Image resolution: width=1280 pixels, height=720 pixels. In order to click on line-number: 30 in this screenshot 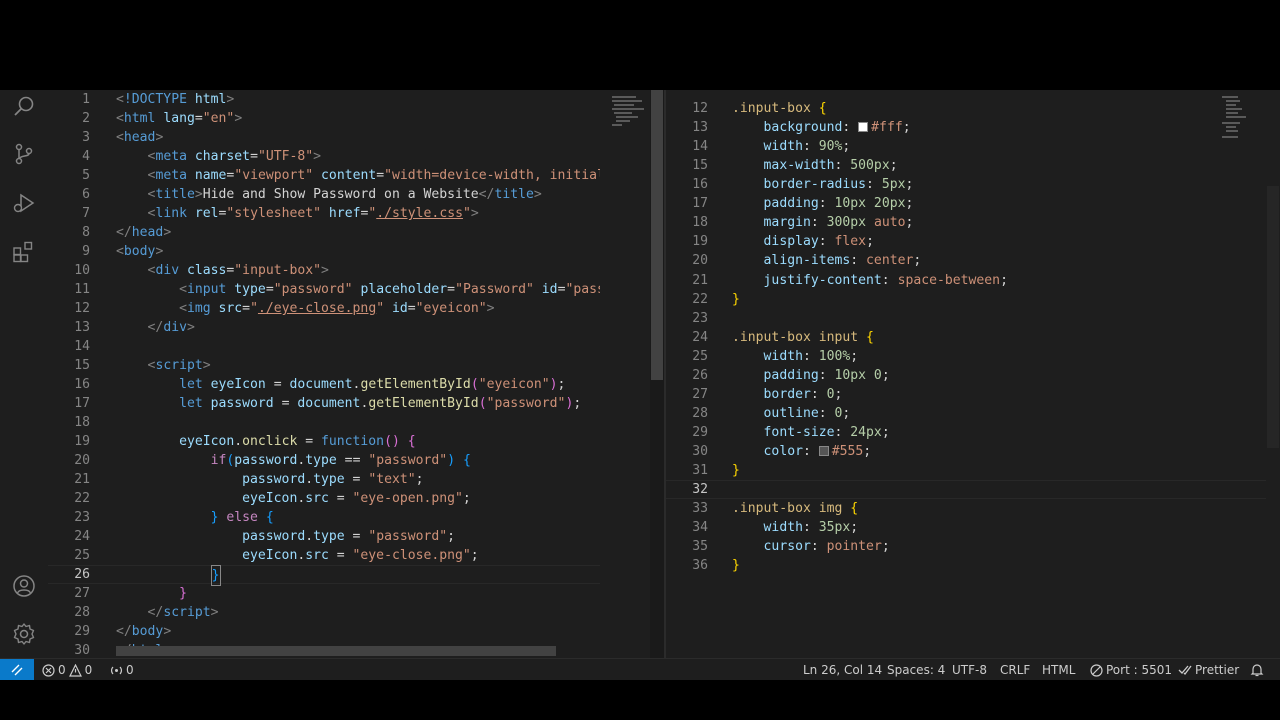, I will do `click(82, 650)`.